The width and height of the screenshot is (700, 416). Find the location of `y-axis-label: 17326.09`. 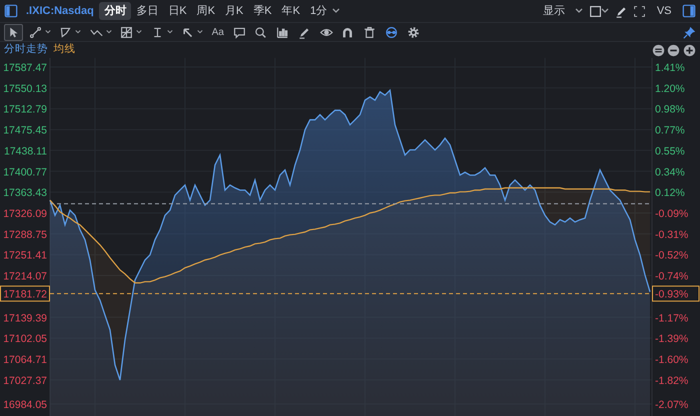

y-axis-label: 17326.09 is located at coordinates (25, 214).